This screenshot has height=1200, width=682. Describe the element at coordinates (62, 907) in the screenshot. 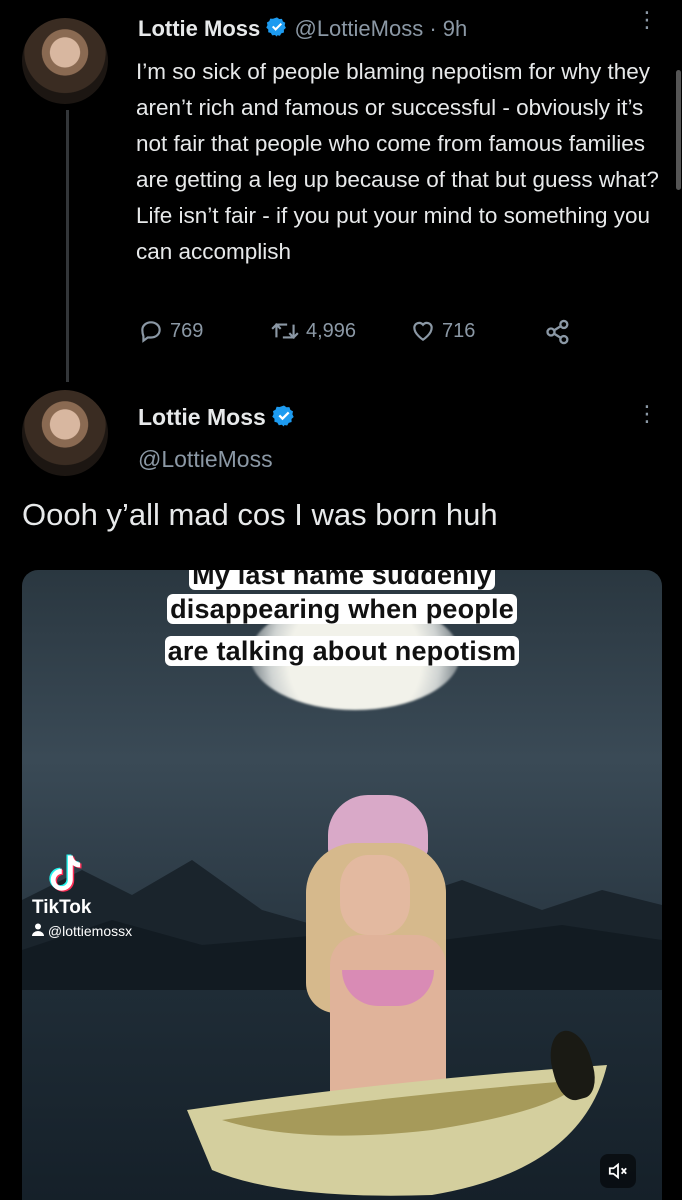

I see `tiktok-brand: TikTok` at that location.